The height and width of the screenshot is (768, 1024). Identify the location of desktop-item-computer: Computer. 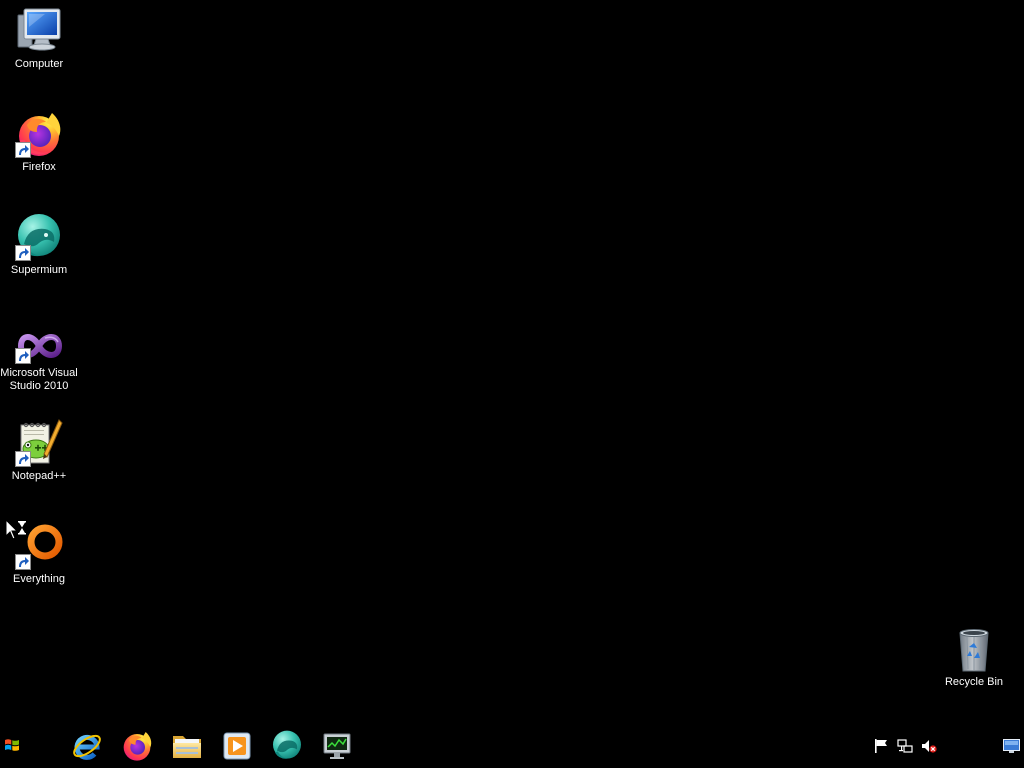
(39, 49).